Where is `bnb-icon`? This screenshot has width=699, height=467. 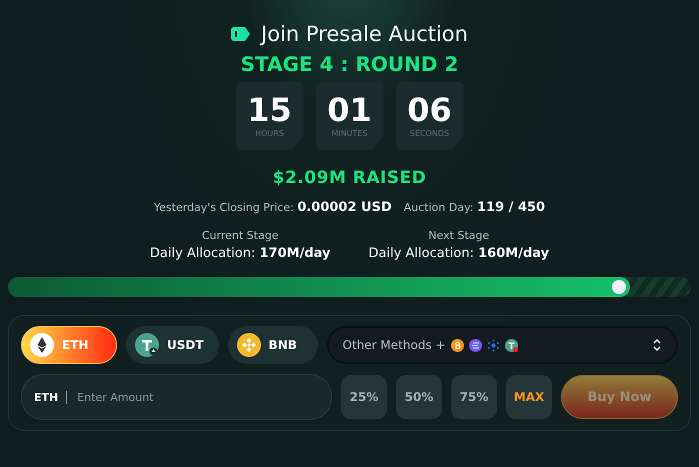 bnb-icon is located at coordinates (248, 345).